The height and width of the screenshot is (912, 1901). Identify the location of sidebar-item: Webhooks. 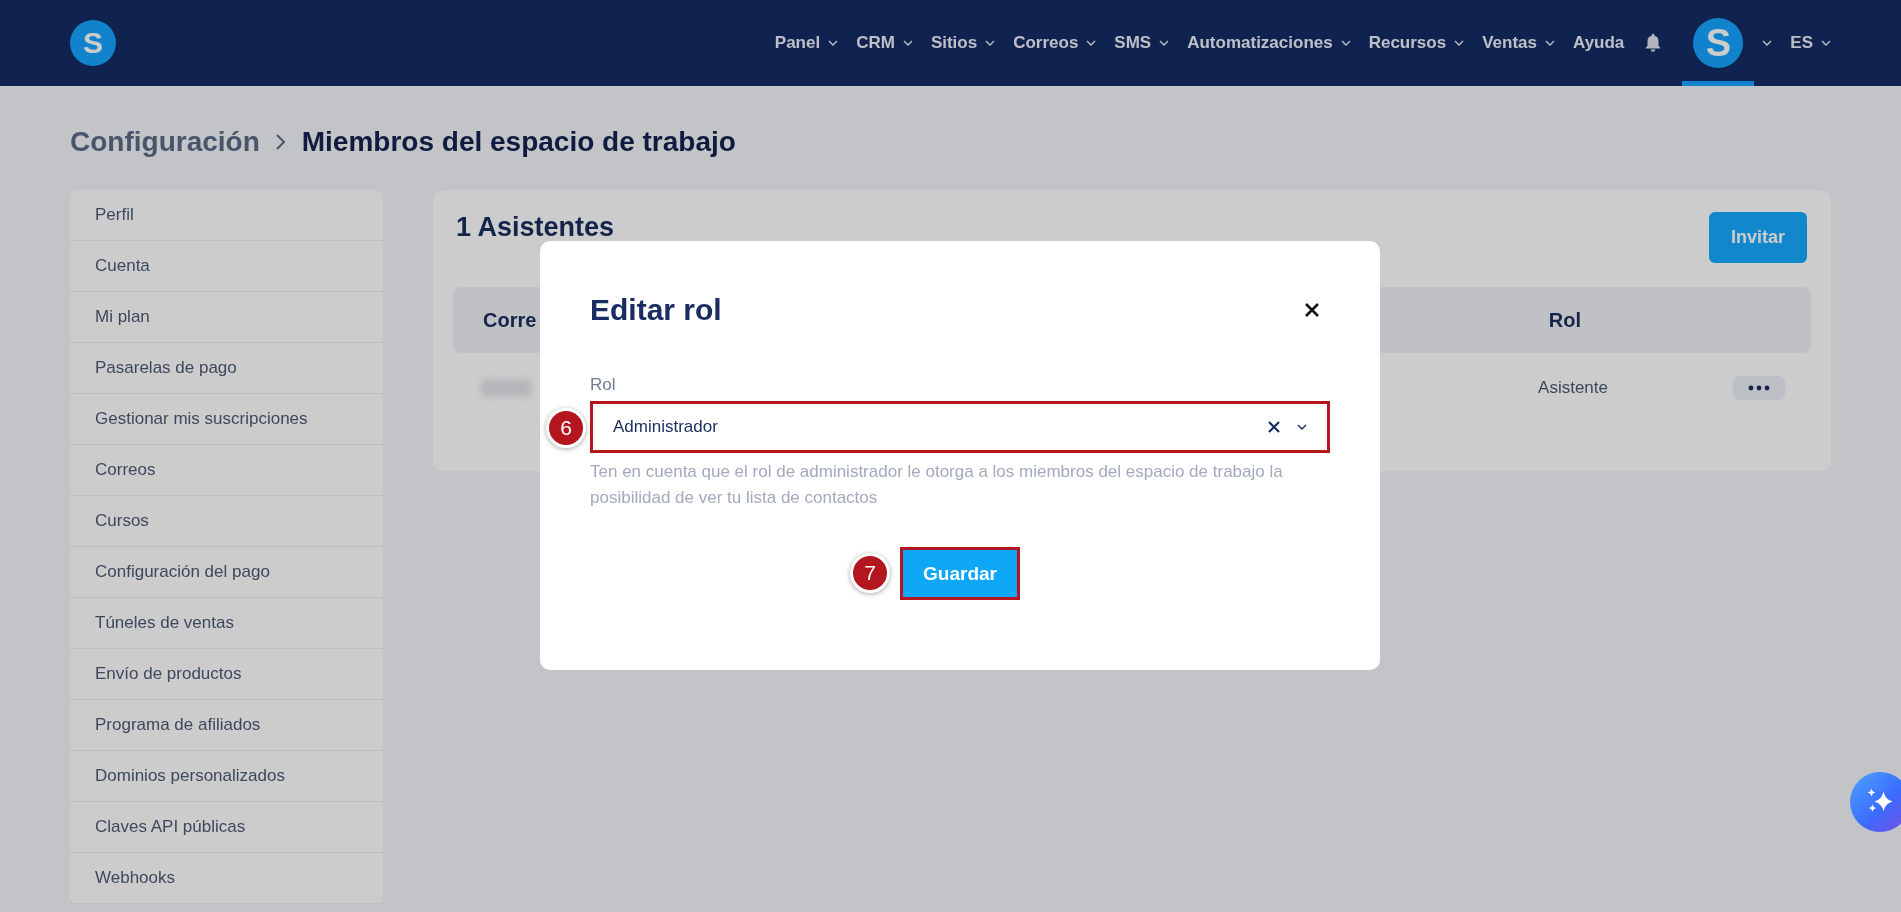
(226, 878).